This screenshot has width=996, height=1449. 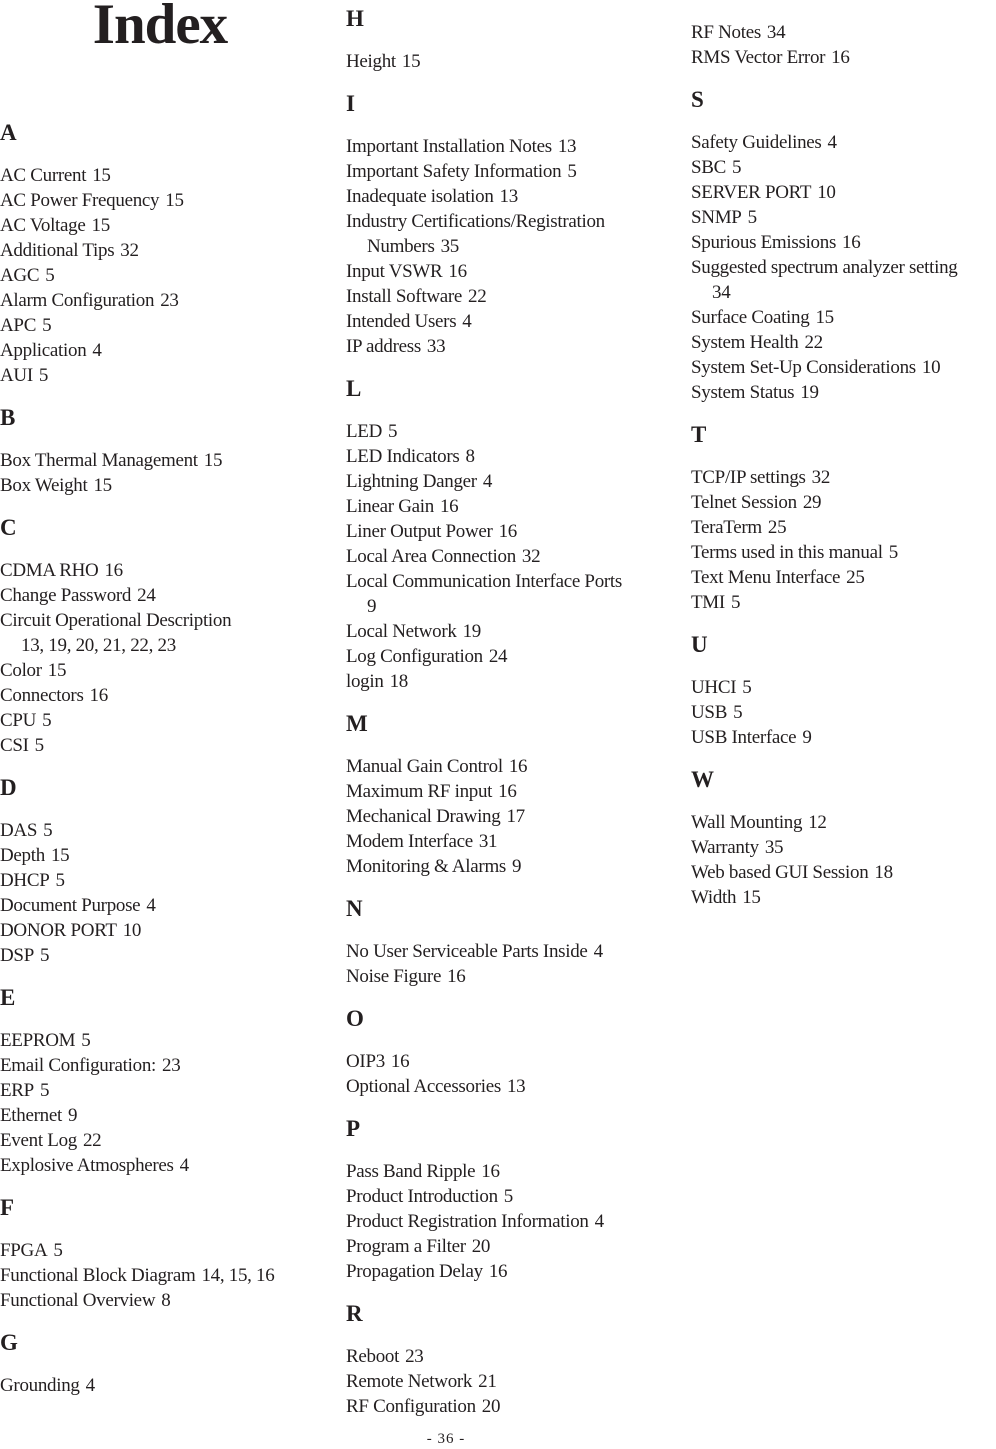 What do you see at coordinates (843, 822) in the screenshot?
I see `index-entry: Wall Mounting 12` at bounding box center [843, 822].